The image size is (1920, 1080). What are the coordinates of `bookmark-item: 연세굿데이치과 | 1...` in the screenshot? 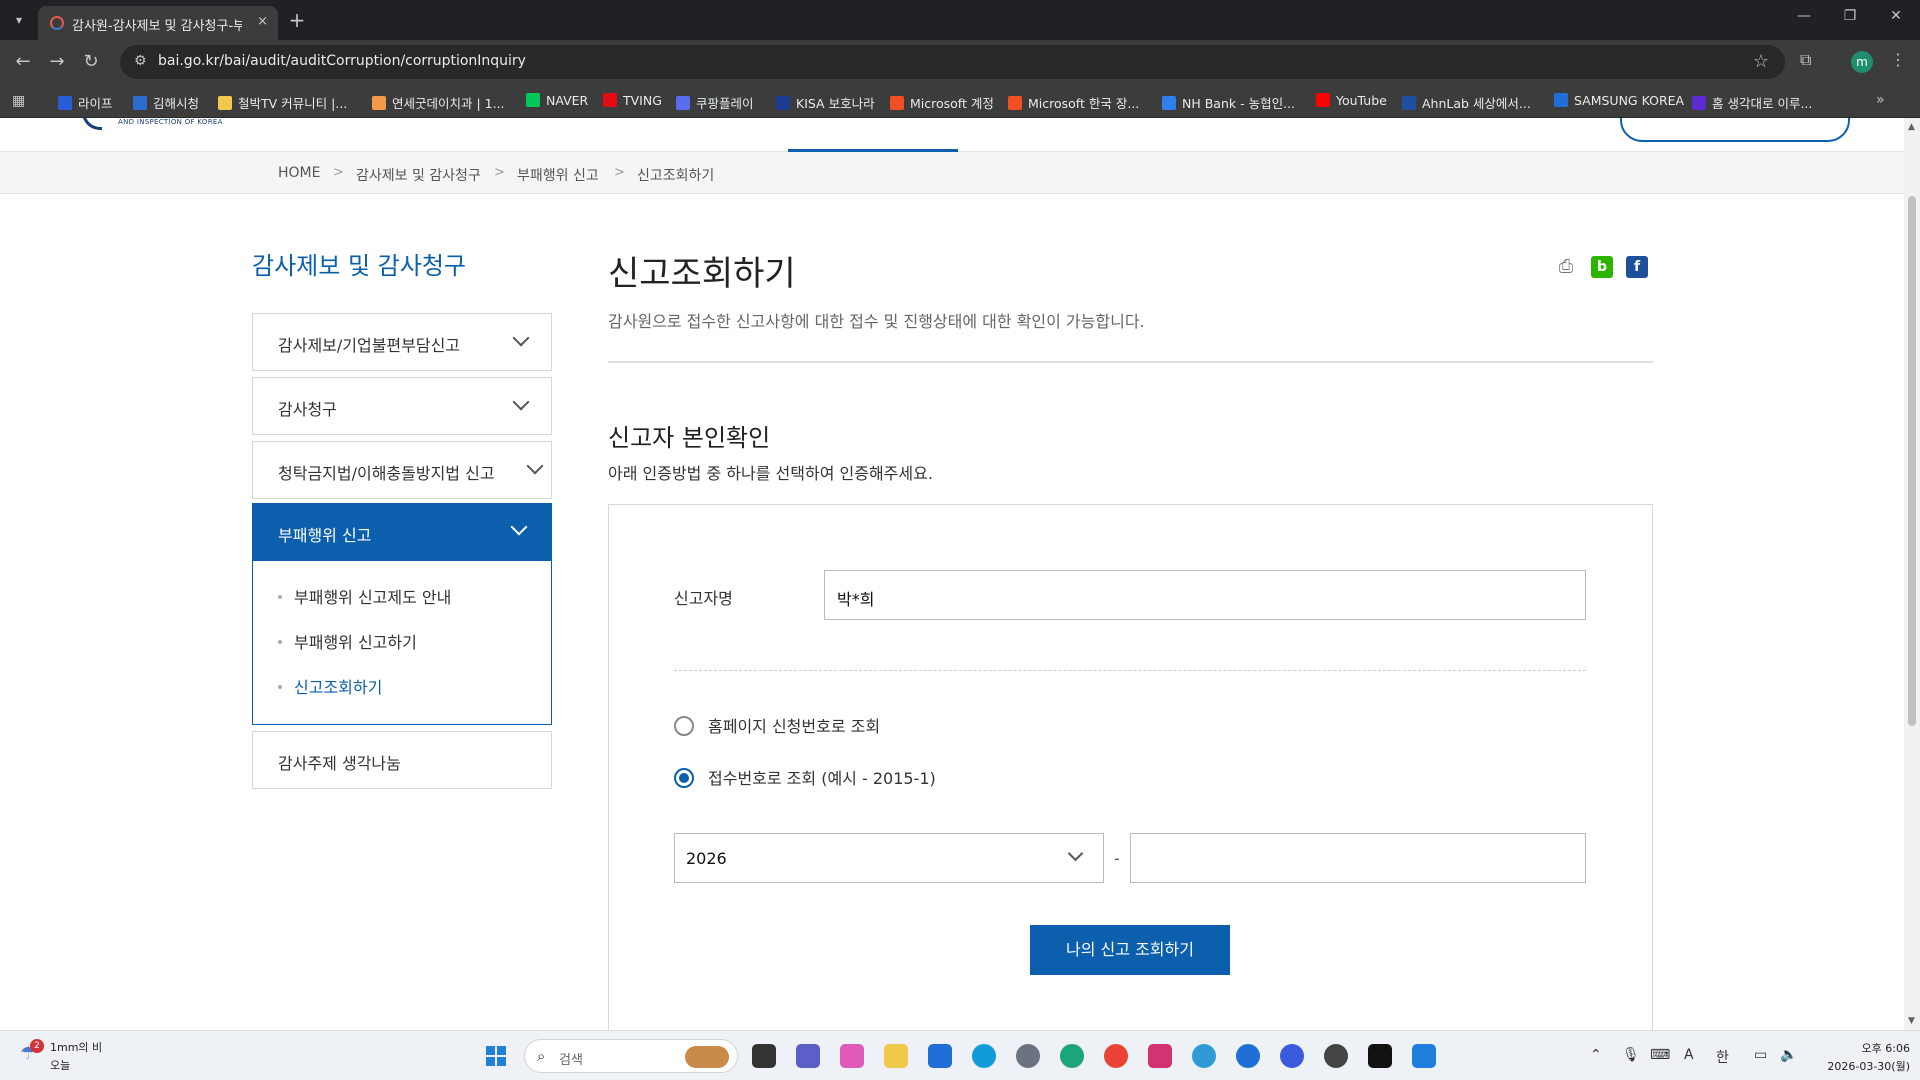 It's located at (438, 102).